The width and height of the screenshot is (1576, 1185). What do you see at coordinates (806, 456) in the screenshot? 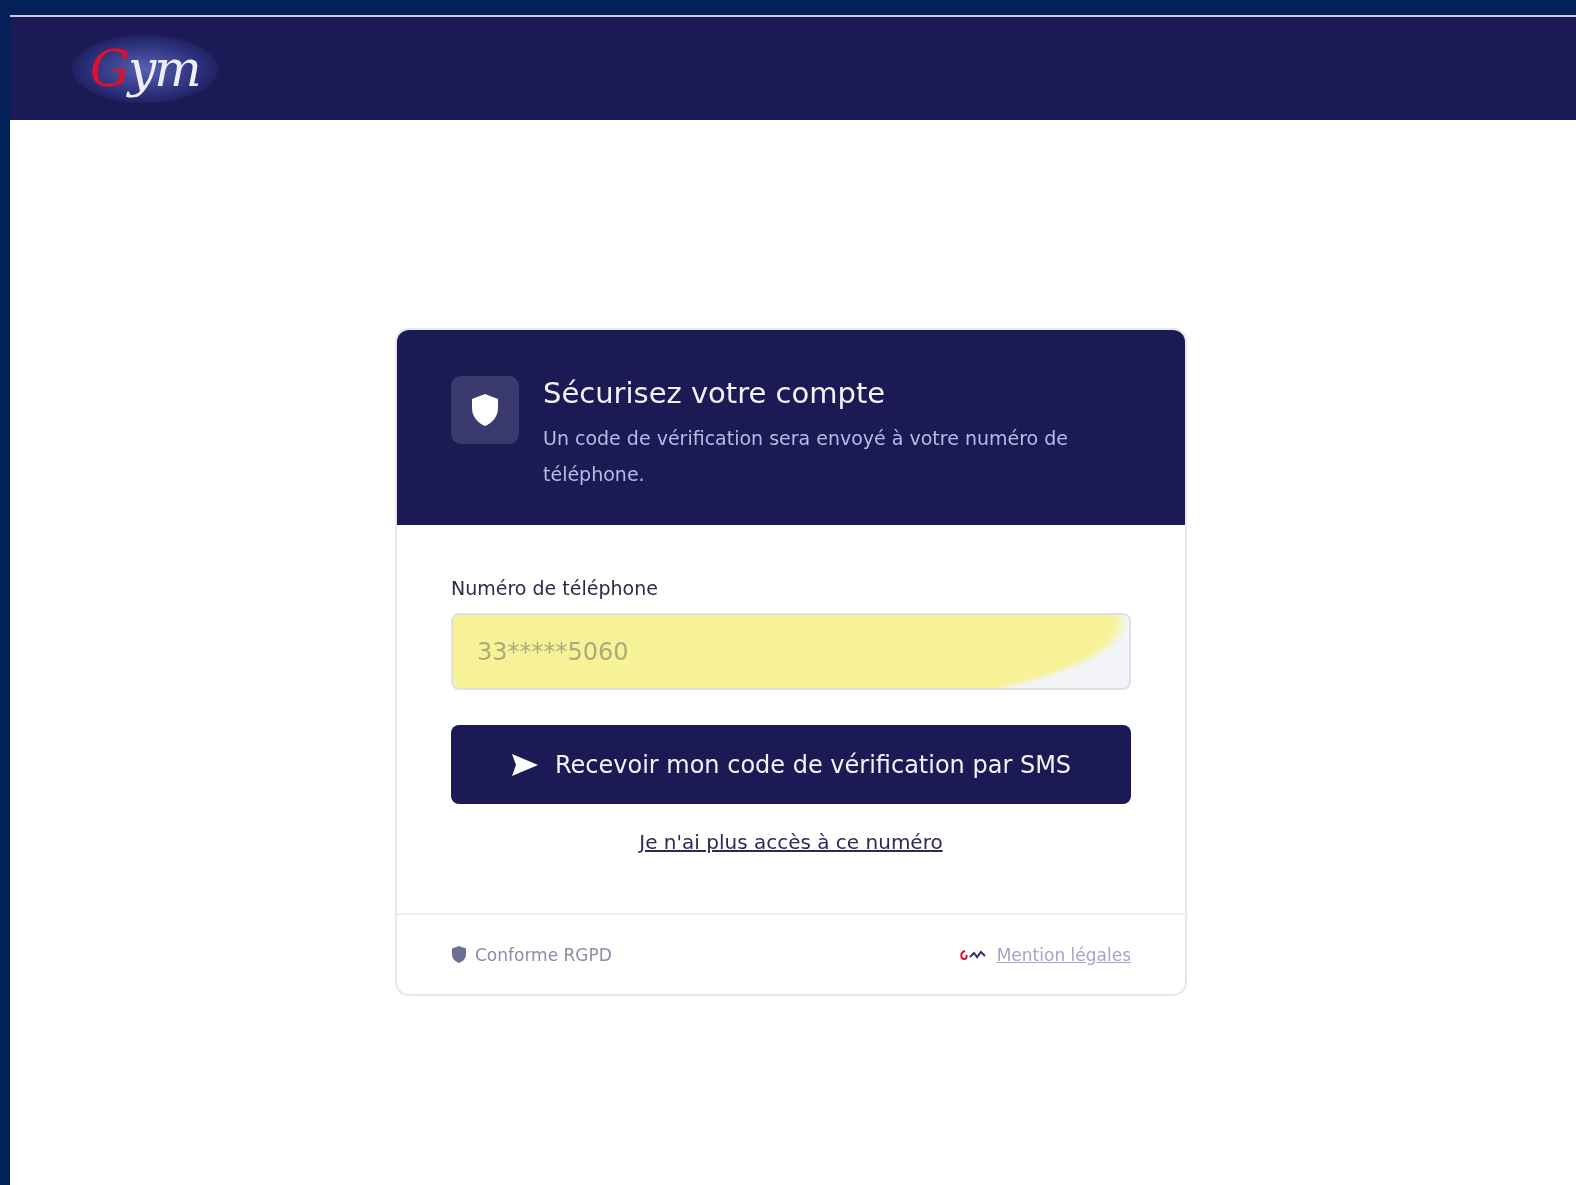
I see `card-subtitle: Un code de vérification sera envoyé à votre numéro de téléphone.` at bounding box center [806, 456].